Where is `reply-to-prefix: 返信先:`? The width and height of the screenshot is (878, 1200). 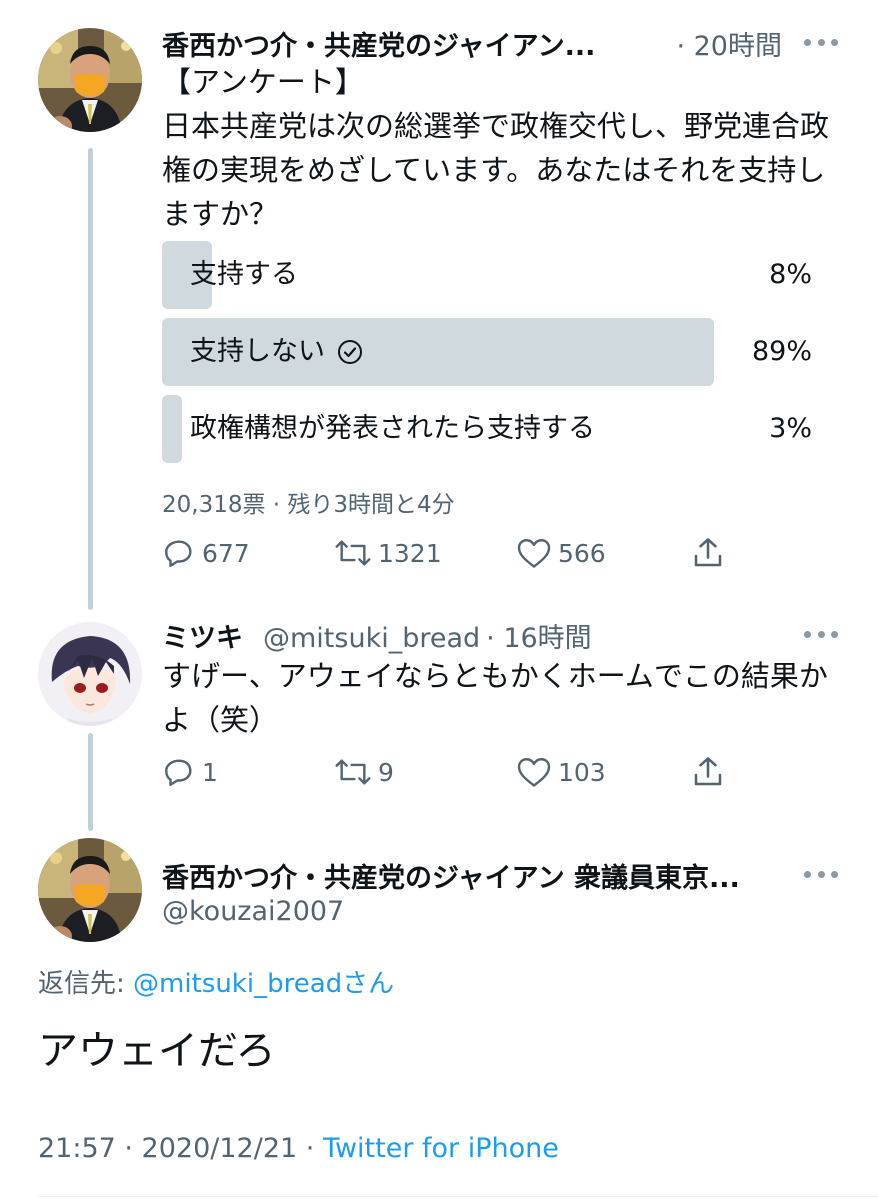 reply-to-prefix: 返信先: is located at coordinates (86, 984).